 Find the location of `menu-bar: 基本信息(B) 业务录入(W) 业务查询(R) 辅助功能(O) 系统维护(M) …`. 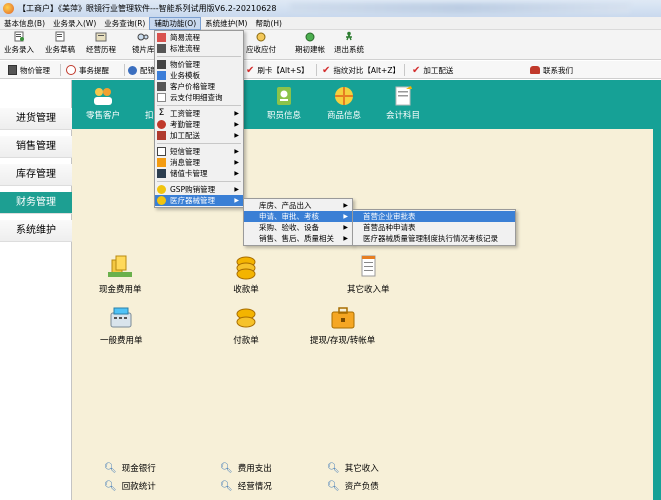

menu-bar: 基本信息(B) 业务录入(W) 业务查询(R) 辅助功能(O) 系统维护(M) … is located at coordinates (330, 23).